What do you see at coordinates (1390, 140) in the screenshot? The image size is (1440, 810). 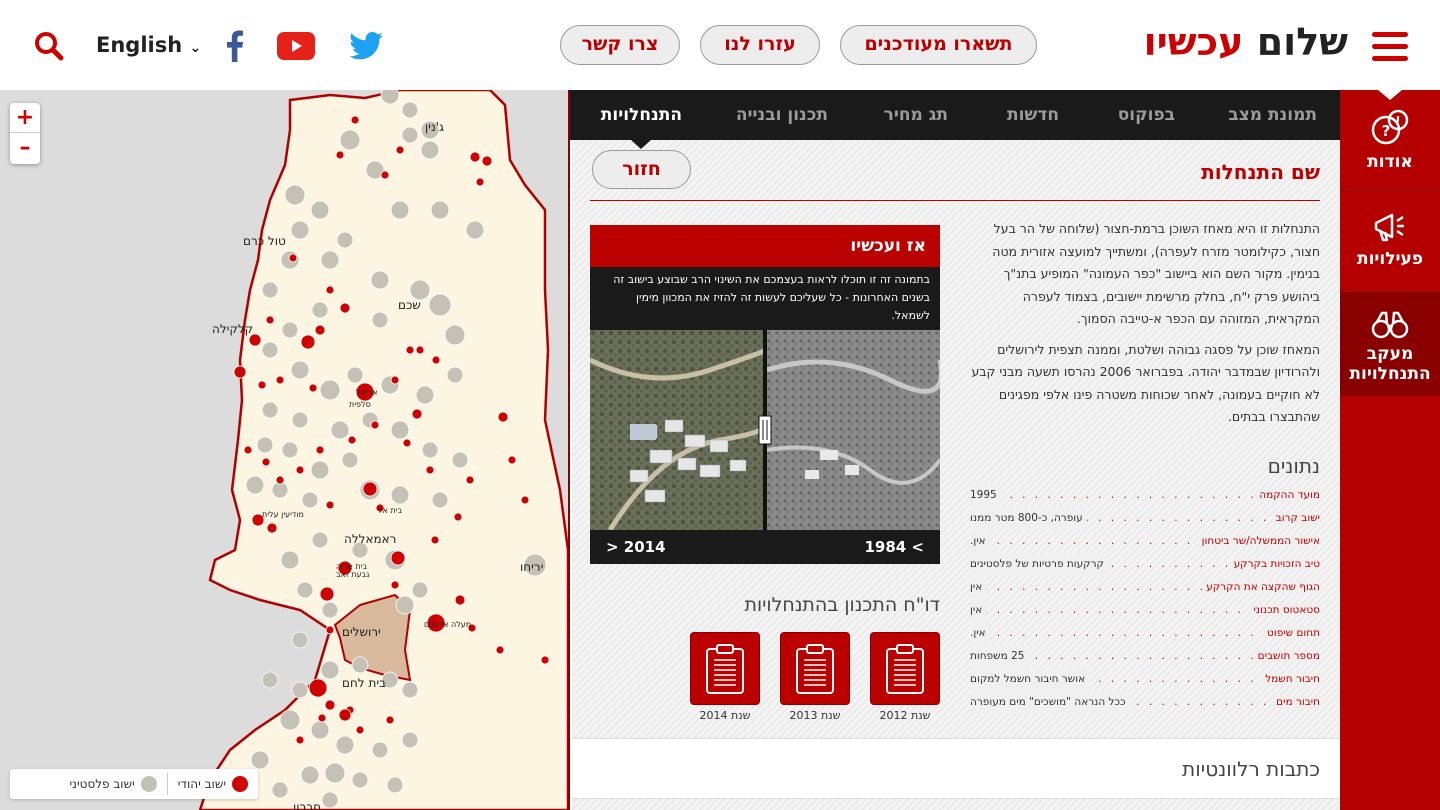 I see `sidenav-item-about: ? ! אודות` at bounding box center [1390, 140].